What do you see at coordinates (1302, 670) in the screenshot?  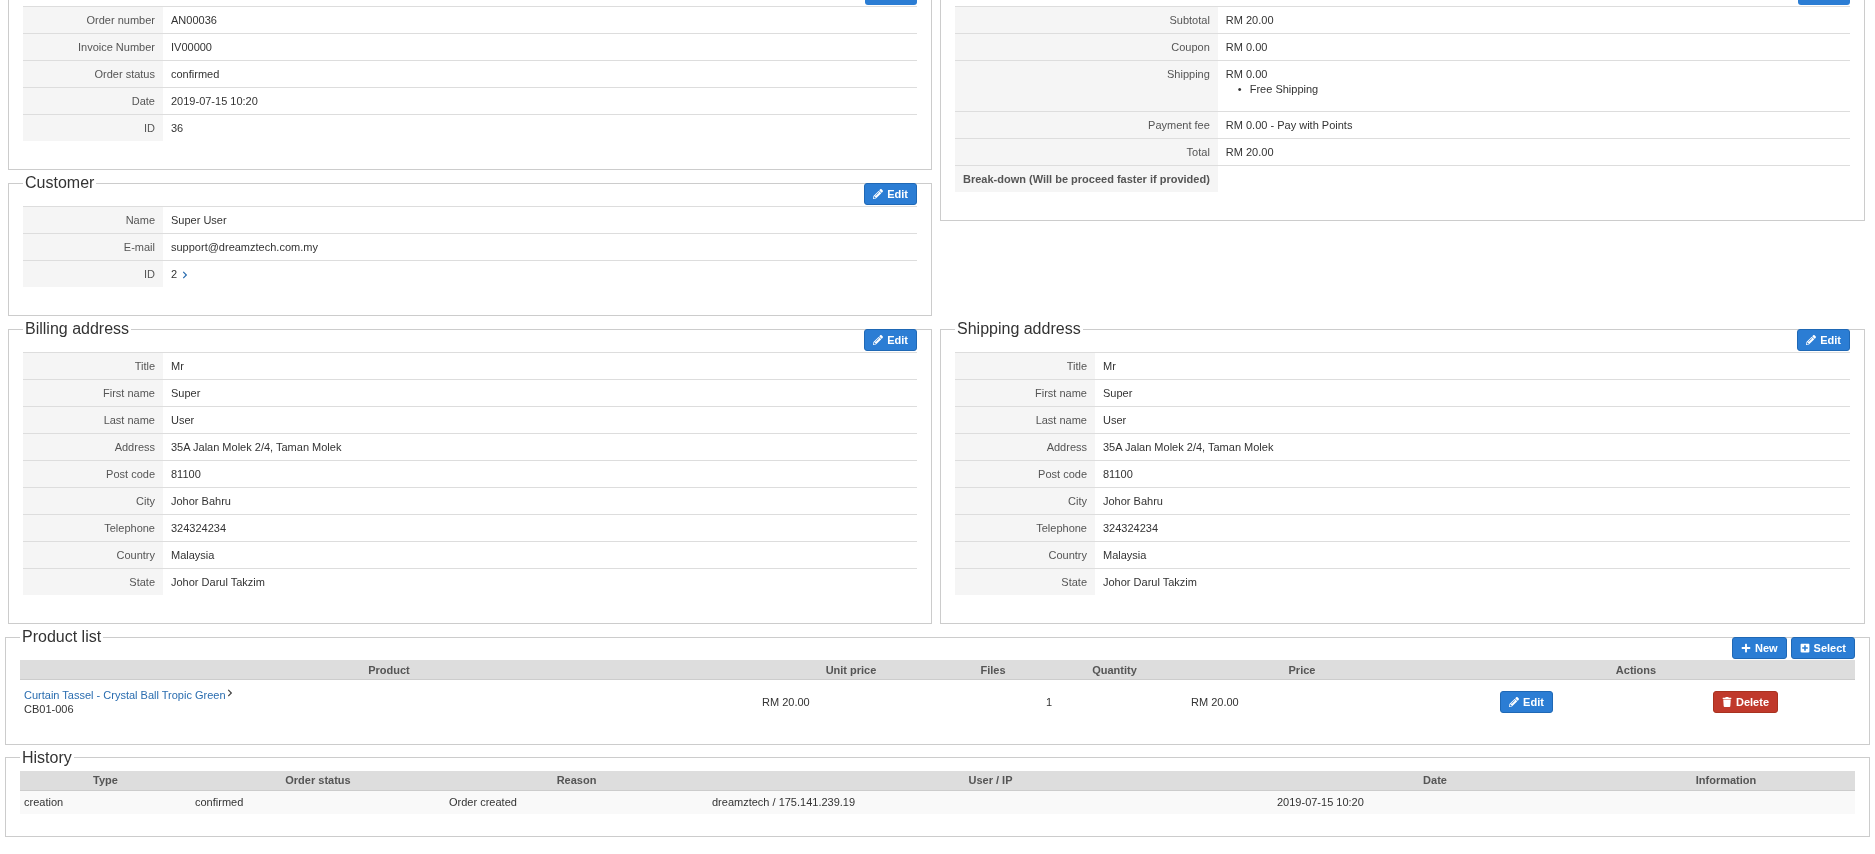 I see `column-header: Price` at bounding box center [1302, 670].